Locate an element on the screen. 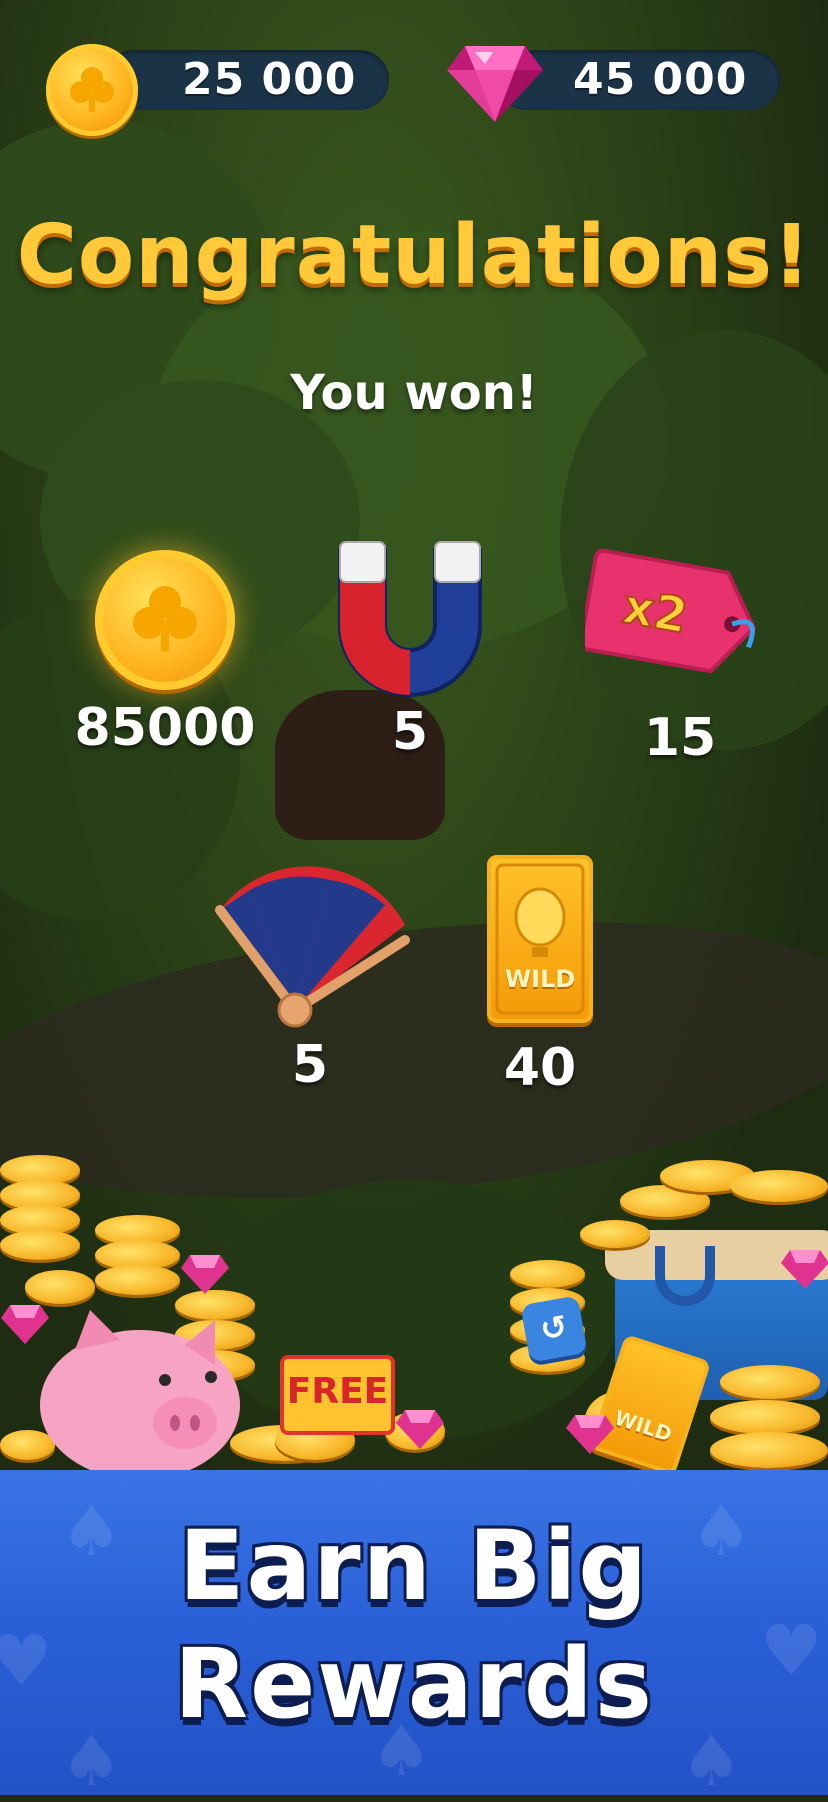 This screenshot has height=1802, width=828. gem-balance: 45 000 is located at coordinates (612, 83).